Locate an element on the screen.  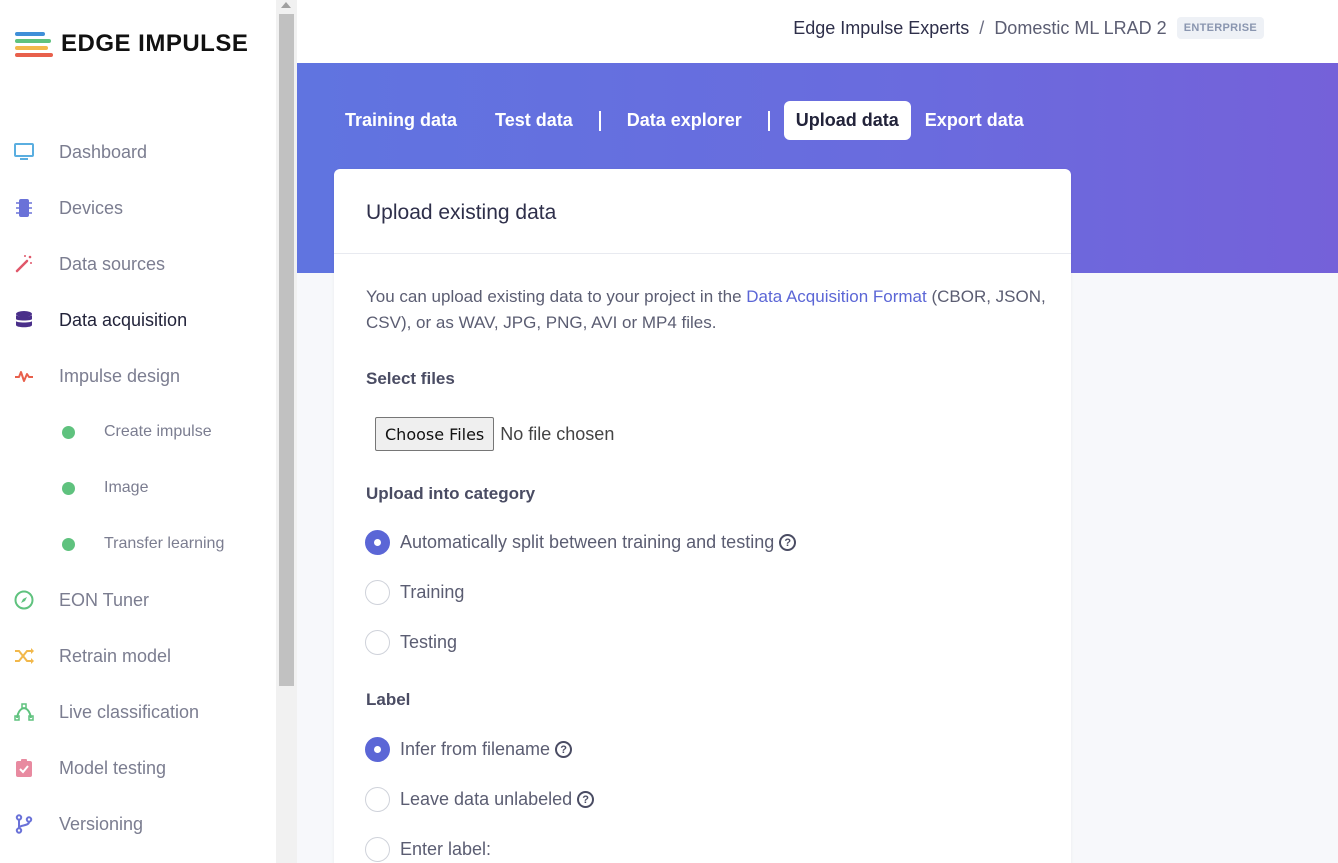
sidebar-subitem-image: Image is located at coordinates (138, 488).